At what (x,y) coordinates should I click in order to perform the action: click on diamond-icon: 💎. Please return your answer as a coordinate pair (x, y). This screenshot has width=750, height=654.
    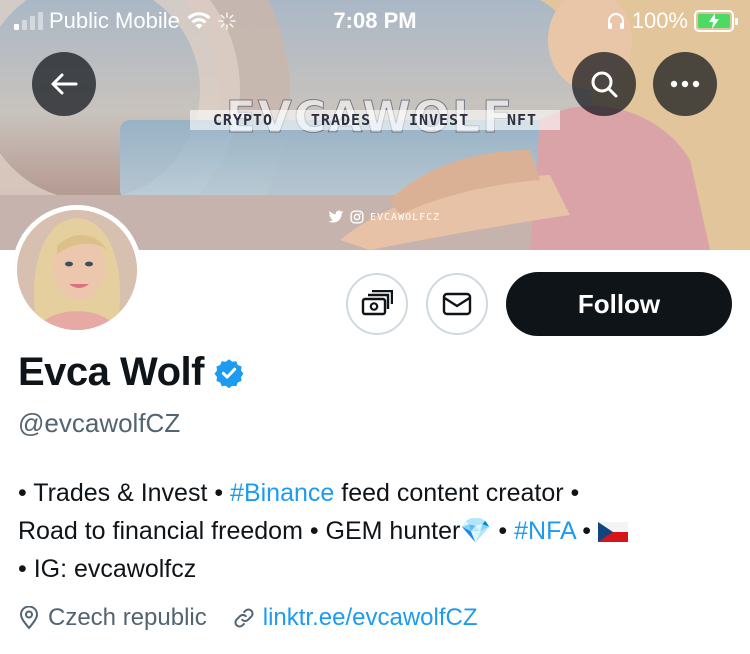
    Looking at the image, I should click on (476, 531).